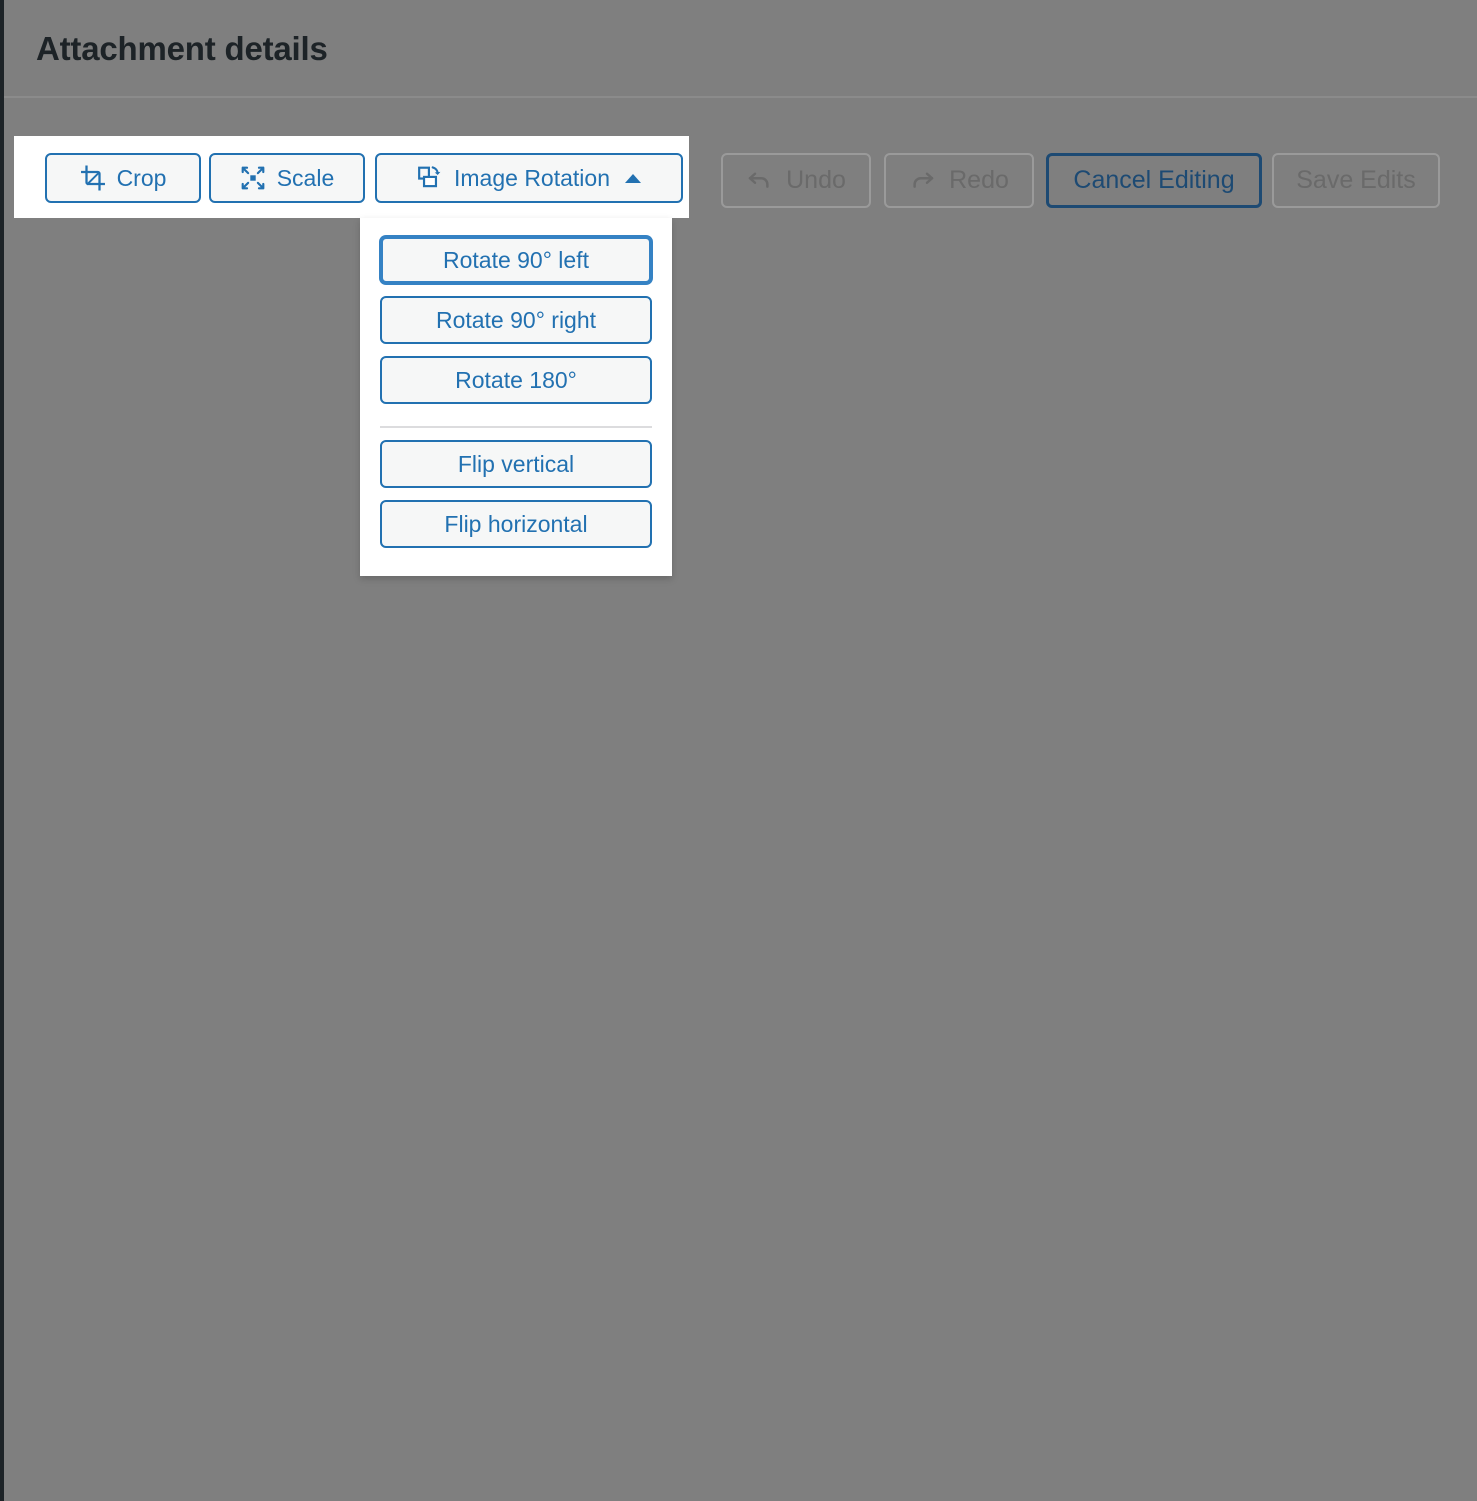  I want to click on cancel-editing-label: Cancel Editing, so click(1154, 180).